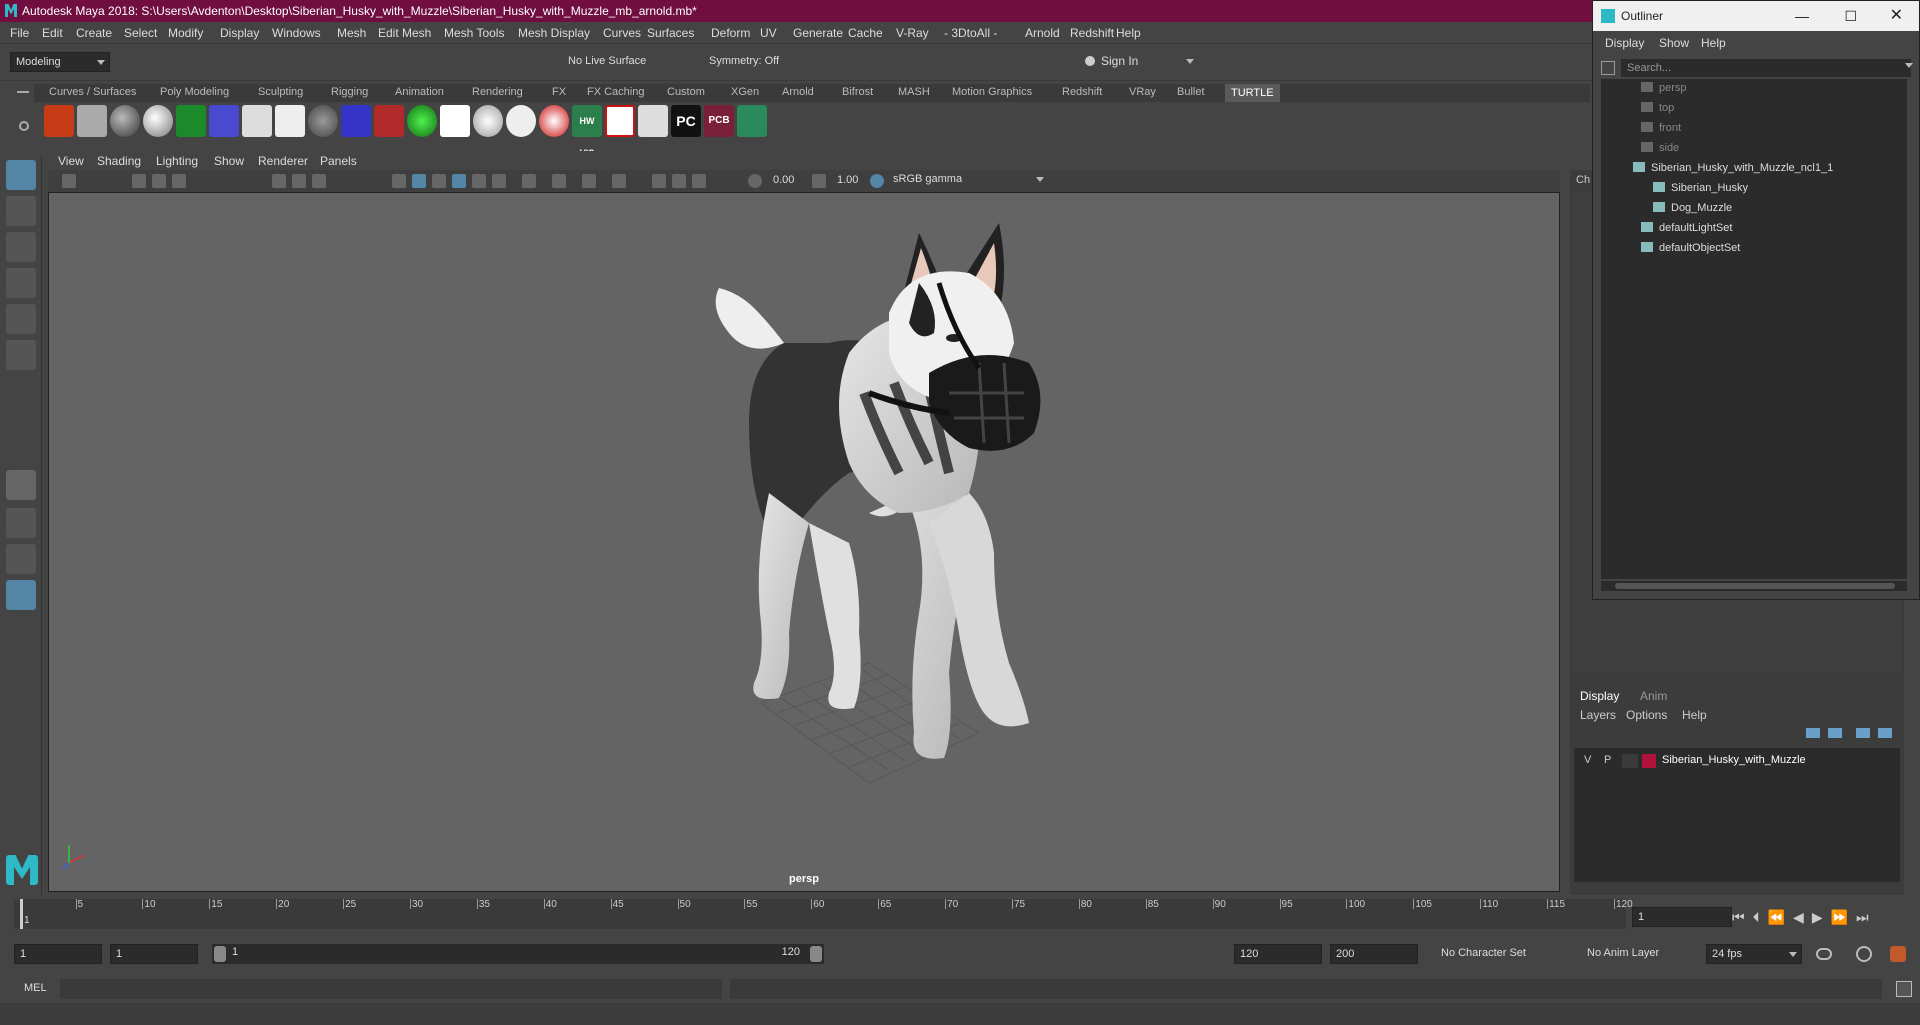  Describe the element at coordinates (559, 181) in the screenshot. I see `xray-icon` at that location.